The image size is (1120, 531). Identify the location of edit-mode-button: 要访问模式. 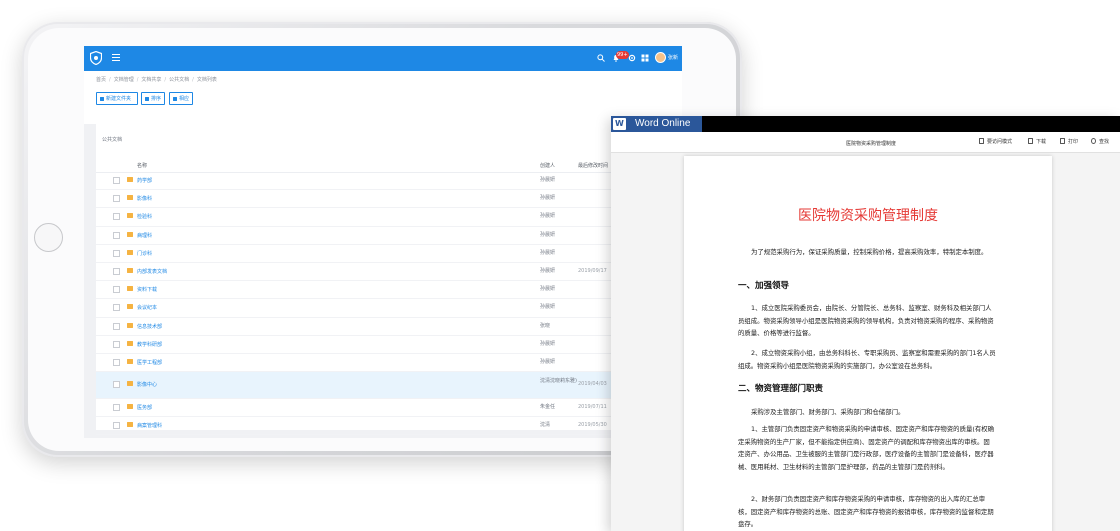
(995, 141).